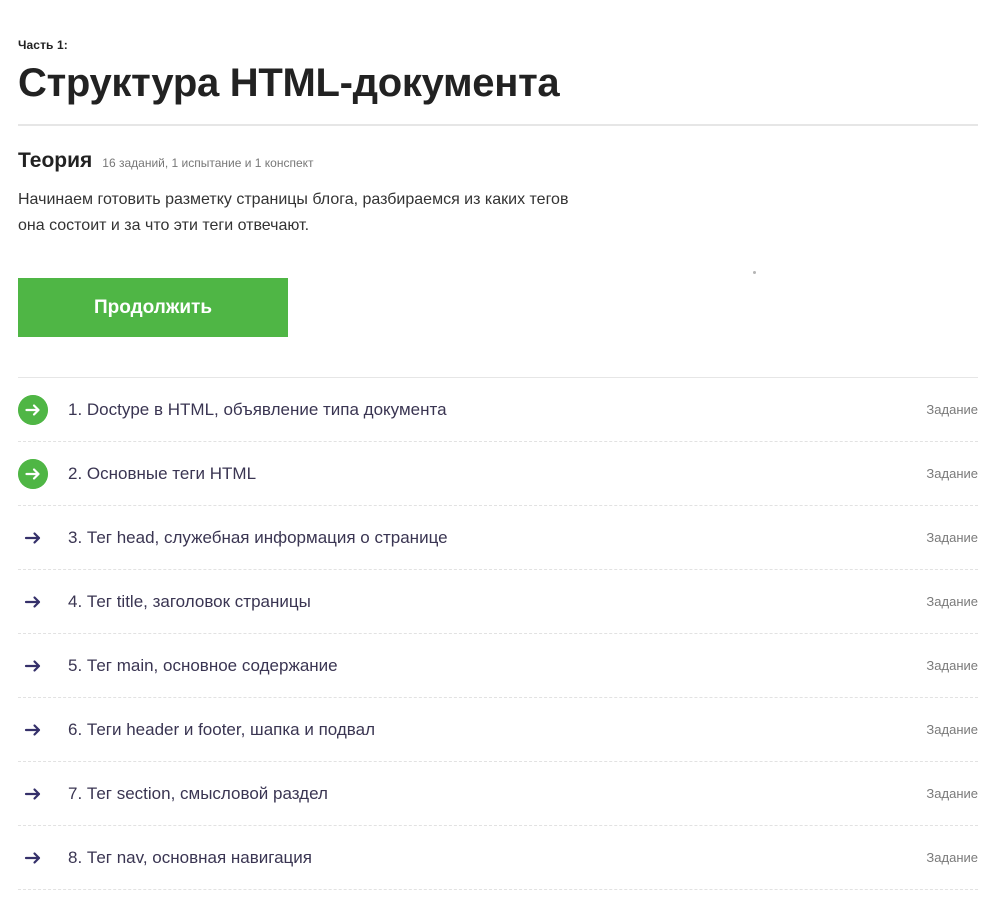 The width and height of the screenshot is (1004, 907). What do you see at coordinates (221, 729) in the screenshot?
I see `task-title: 6. Теги header и footer, шапка и подвал` at bounding box center [221, 729].